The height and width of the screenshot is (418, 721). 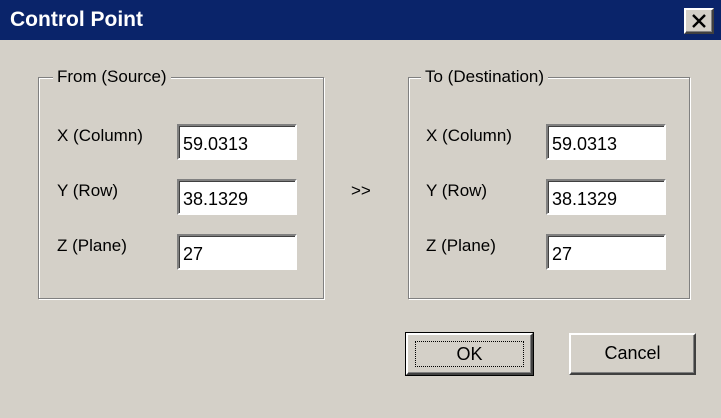 What do you see at coordinates (237, 197) in the screenshot?
I see `source-y-field: 38.1329` at bounding box center [237, 197].